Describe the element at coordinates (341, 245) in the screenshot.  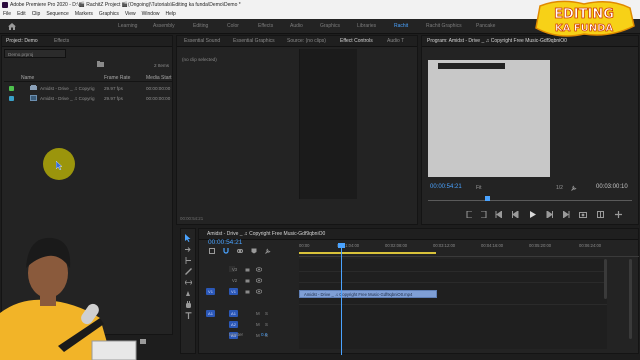
I see `playhead-handle` at that location.